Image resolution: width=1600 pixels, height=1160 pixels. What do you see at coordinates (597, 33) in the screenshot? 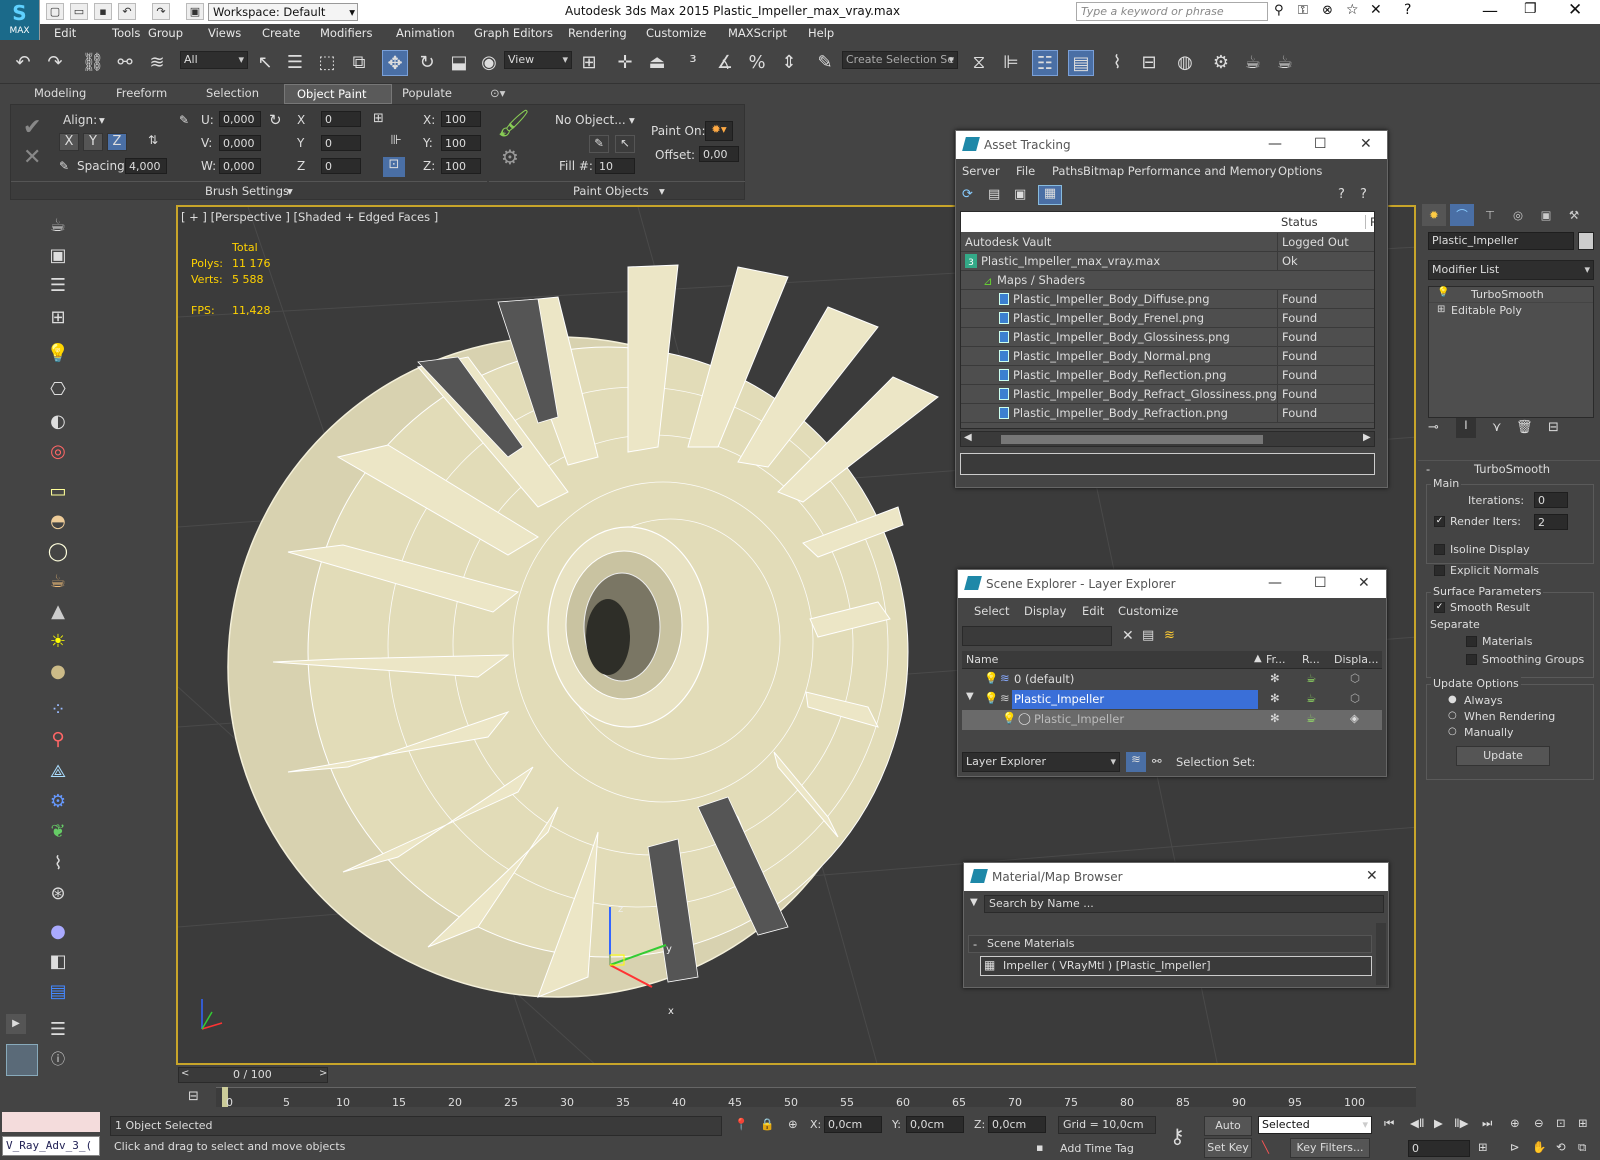
I see `menu-rendering: Rendering` at bounding box center [597, 33].